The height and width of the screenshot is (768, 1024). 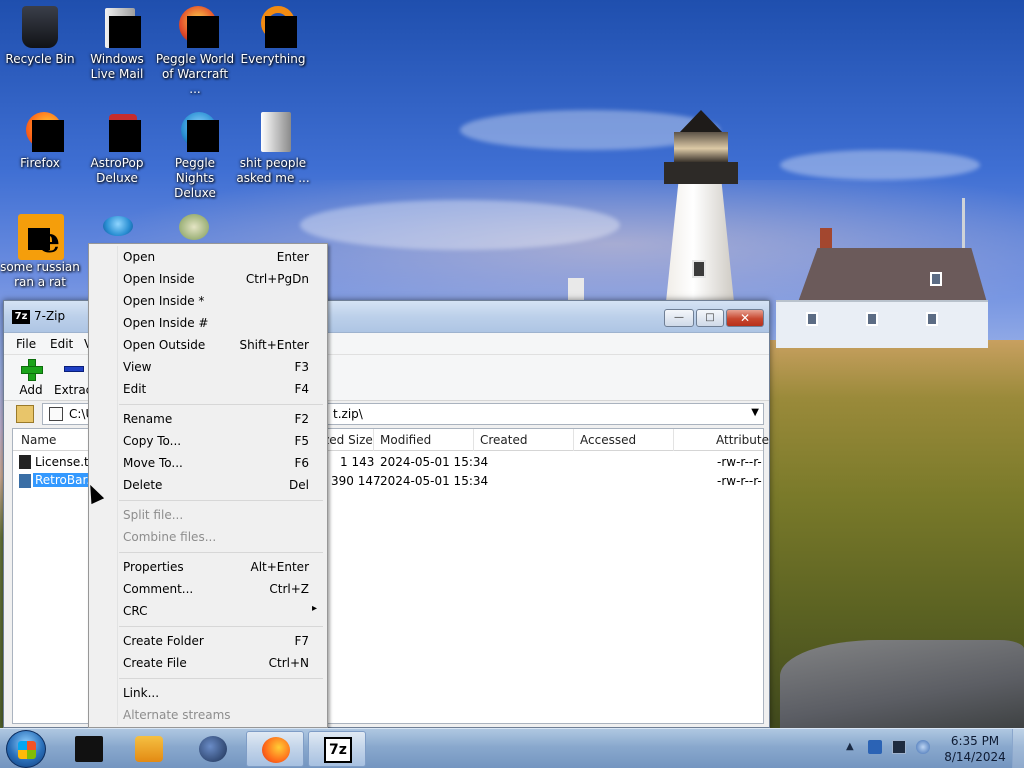 What do you see at coordinates (608, 440) in the screenshot?
I see `column-accessed: Accessed` at bounding box center [608, 440].